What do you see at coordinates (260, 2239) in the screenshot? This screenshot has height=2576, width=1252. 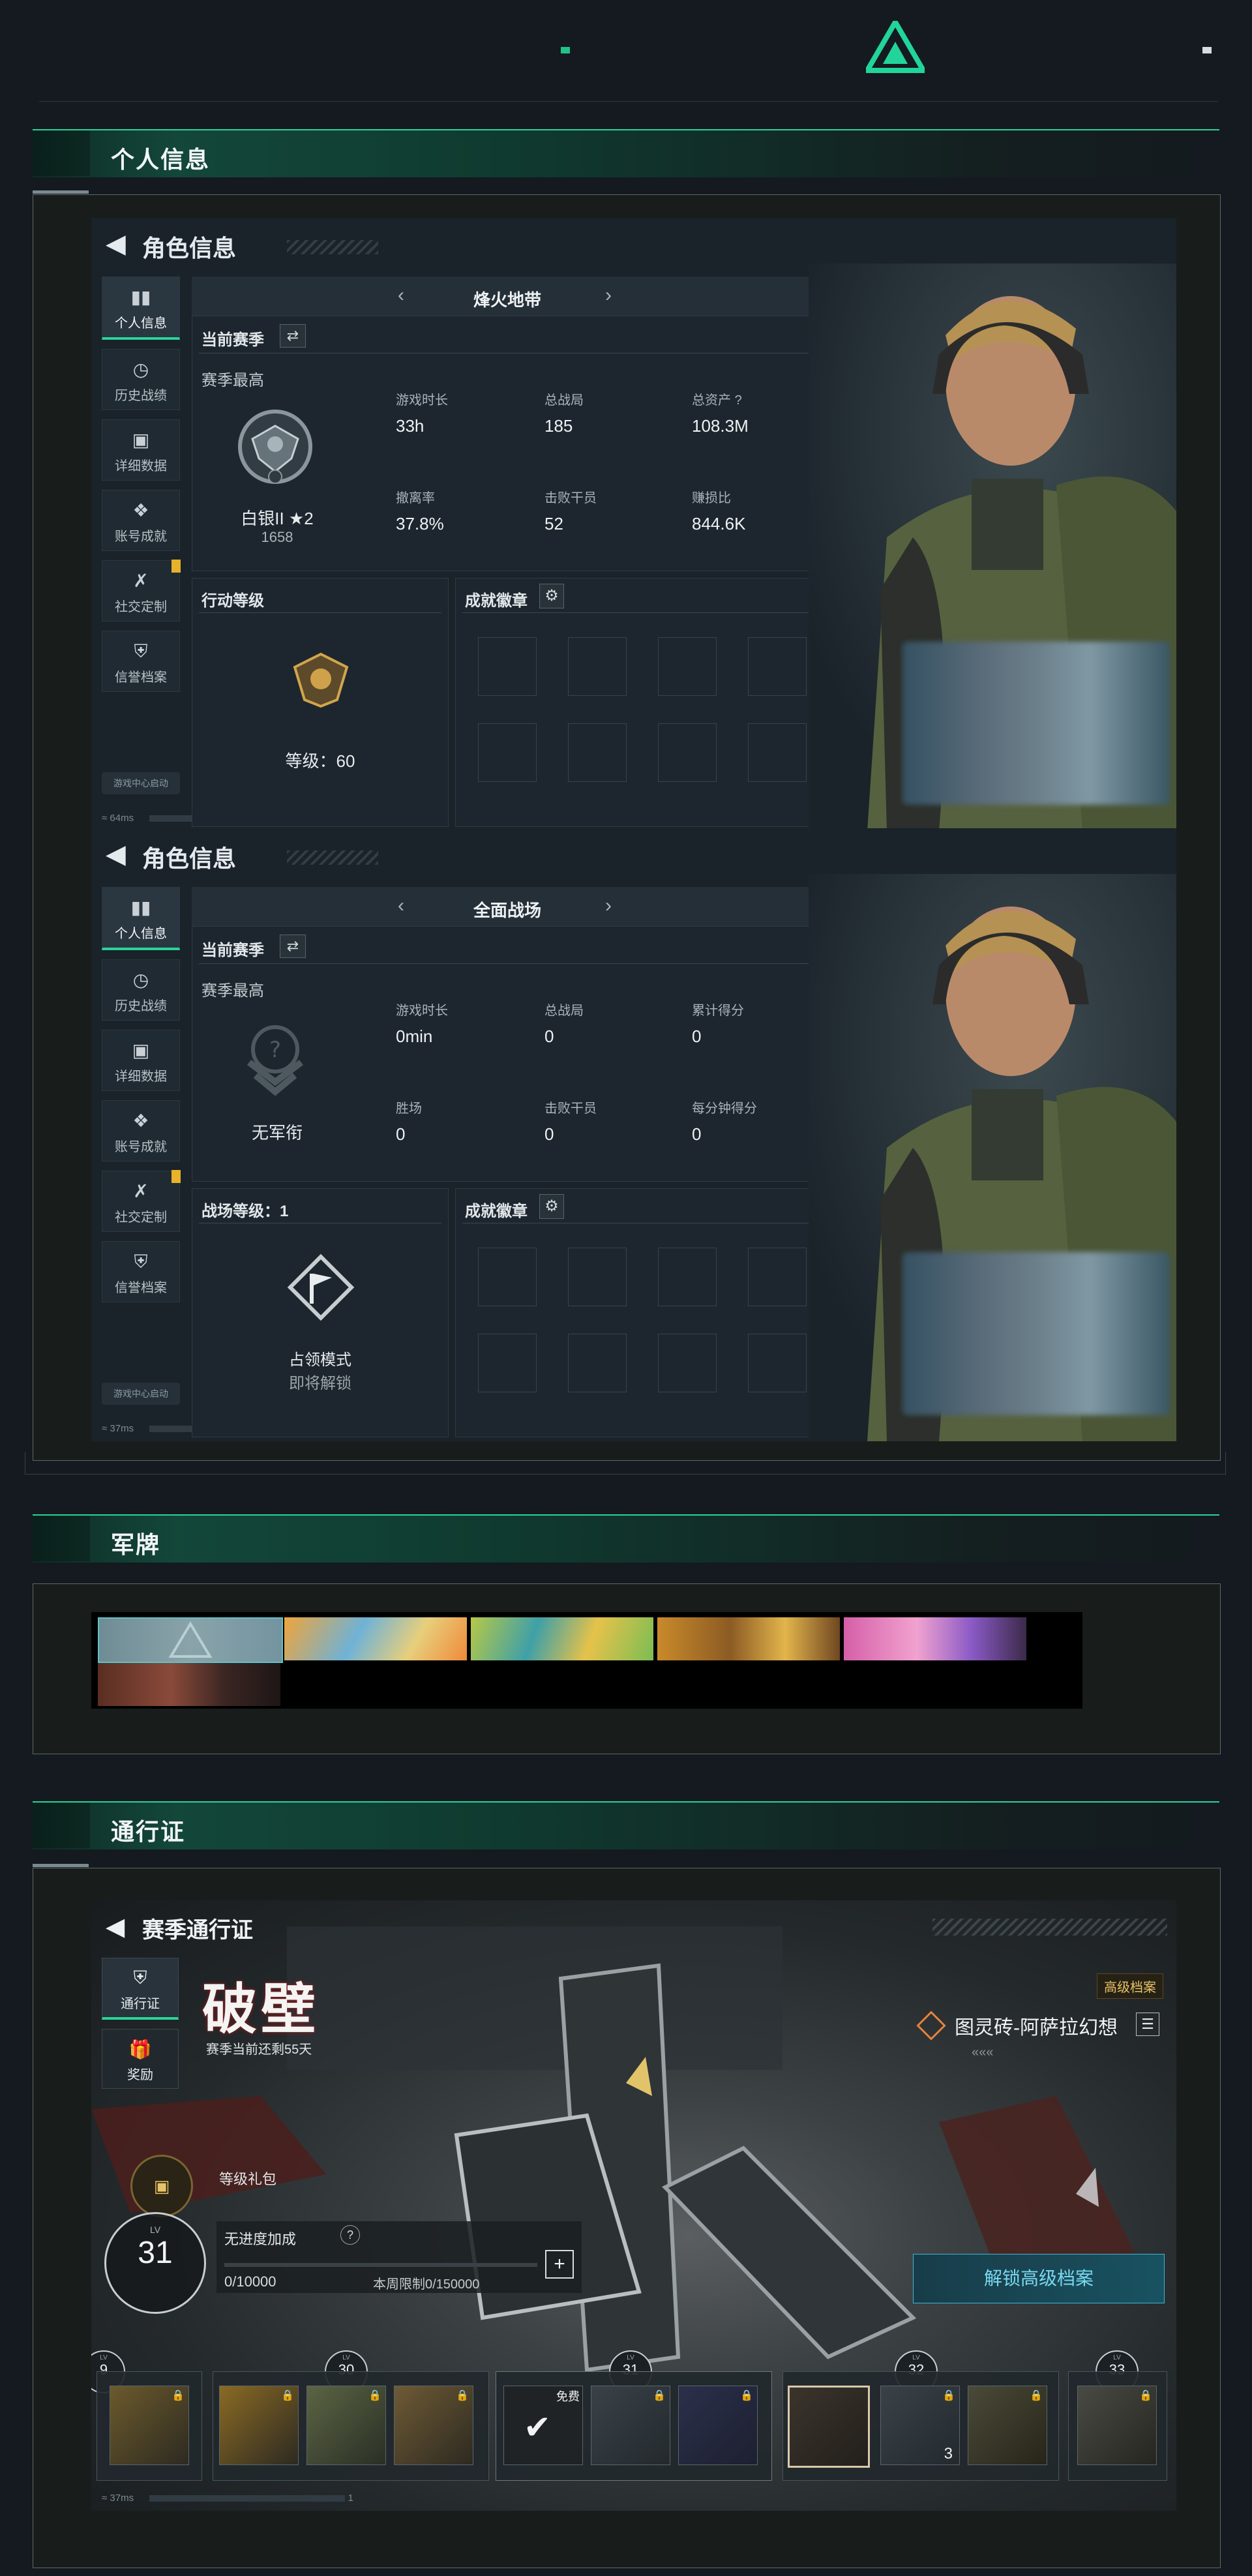 I see `xp-bonus-label: 无进度加成` at bounding box center [260, 2239].